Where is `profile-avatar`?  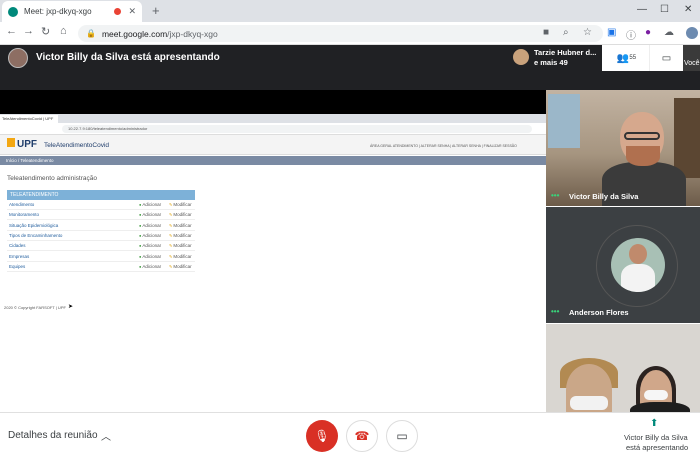
profile-avatar is located at coordinates (692, 33).